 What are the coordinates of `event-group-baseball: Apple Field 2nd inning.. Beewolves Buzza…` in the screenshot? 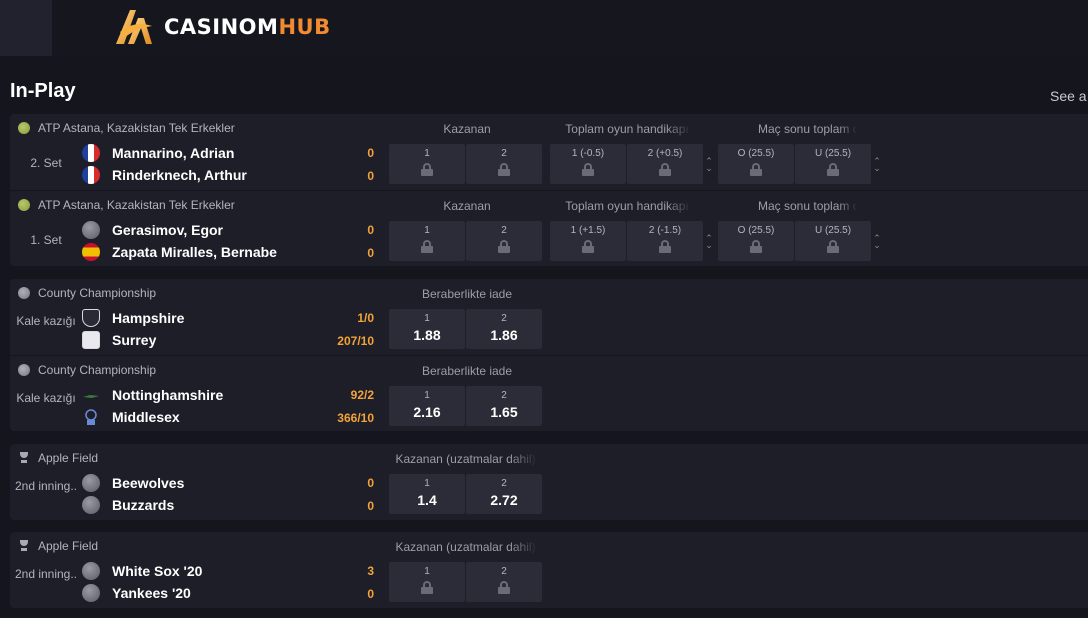 It's located at (549, 482).